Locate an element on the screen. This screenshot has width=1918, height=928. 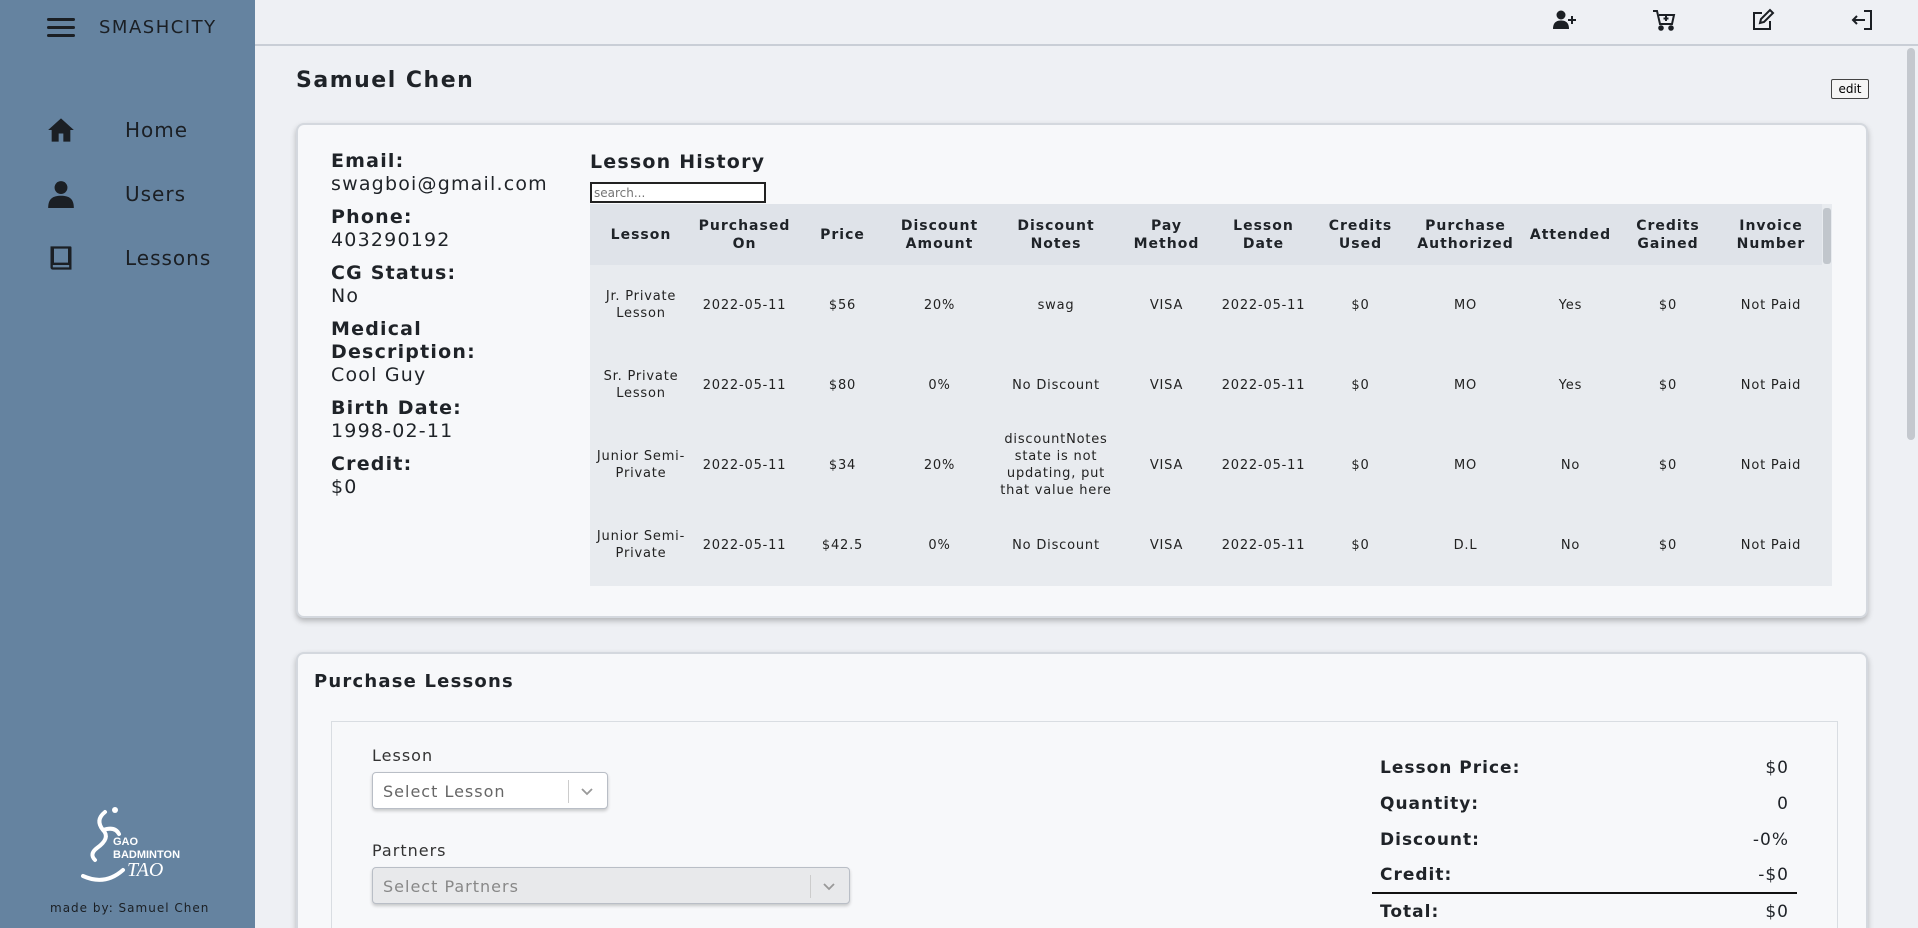
table-cell: MO is located at coordinates (1465, 465).